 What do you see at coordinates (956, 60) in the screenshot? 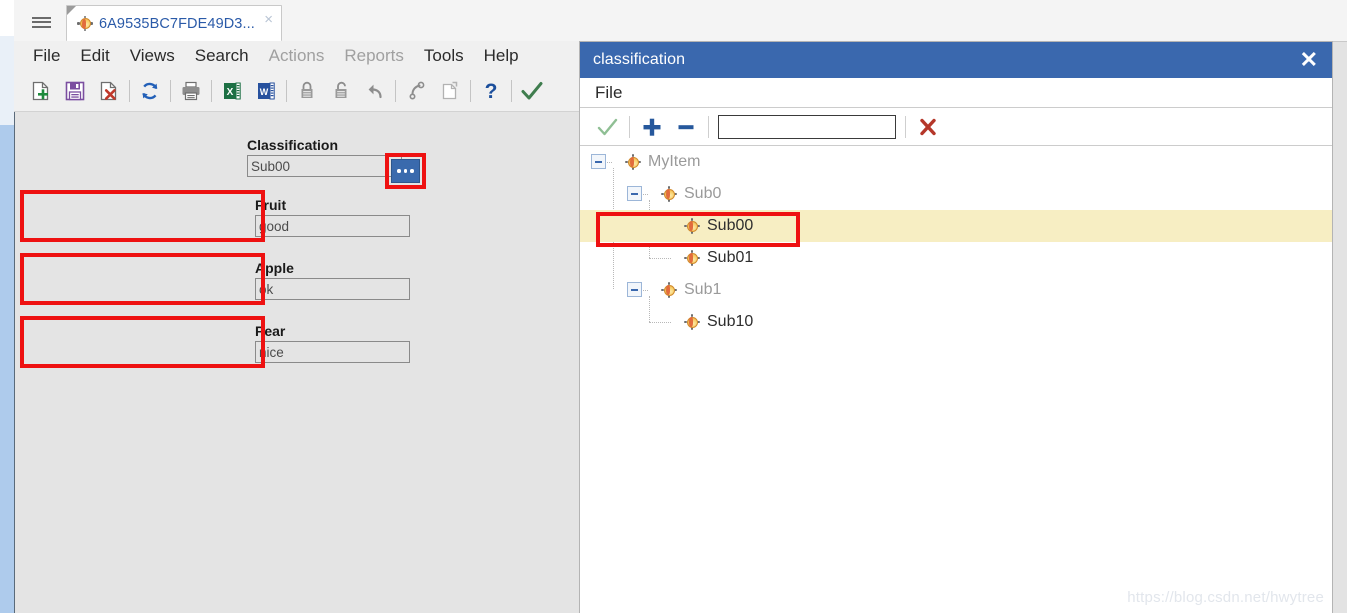
I see `dialog-title-bar: classification ✕` at bounding box center [956, 60].